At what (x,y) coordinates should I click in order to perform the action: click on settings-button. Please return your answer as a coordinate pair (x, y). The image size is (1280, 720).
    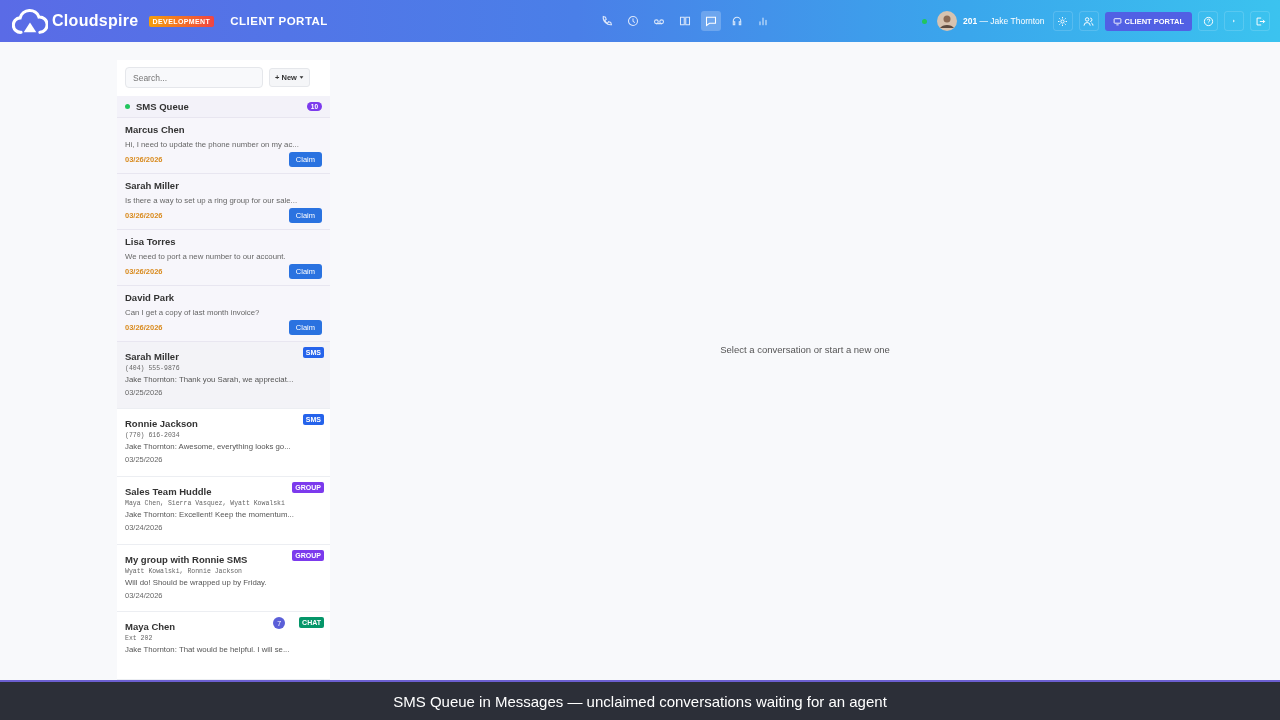
    Looking at the image, I should click on (1062, 21).